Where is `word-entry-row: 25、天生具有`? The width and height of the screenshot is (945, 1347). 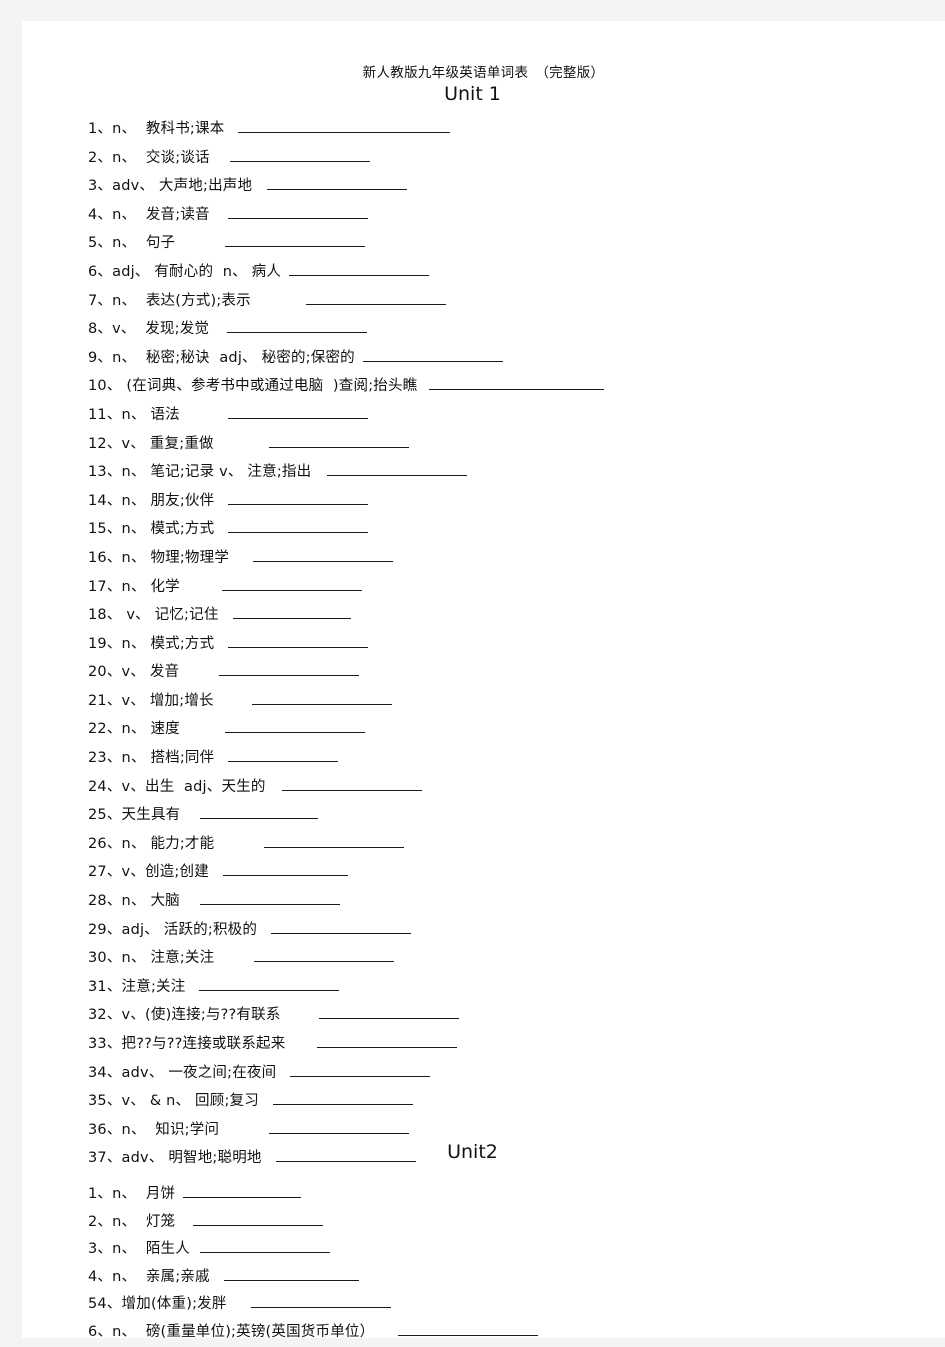
word-entry-row: 25、天生具有 is located at coordinates (513, 817).